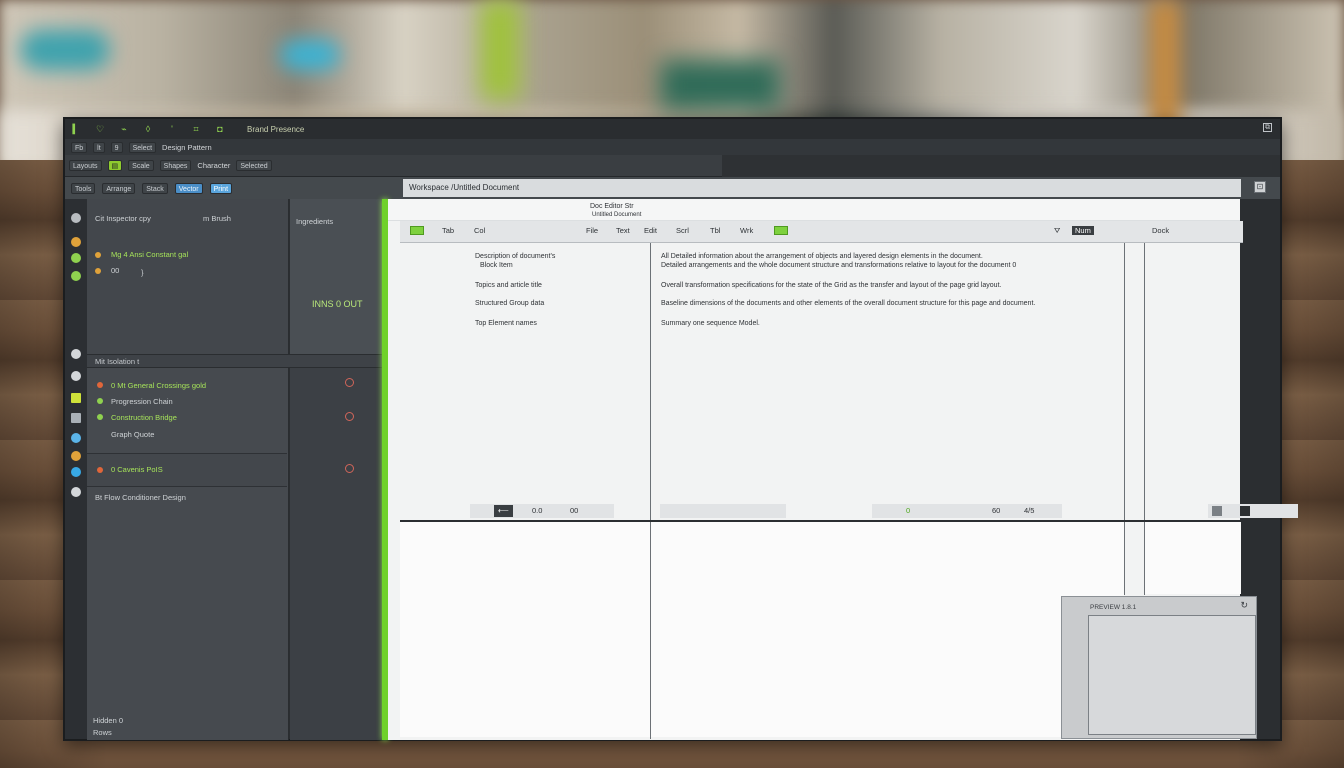 Image resolution: width=1344 pixels, height=768 pixels. What do you see at coordinates (908, 510) in the screenshot?
I see `status-indicator: 0` at bounding box center [908, 510].